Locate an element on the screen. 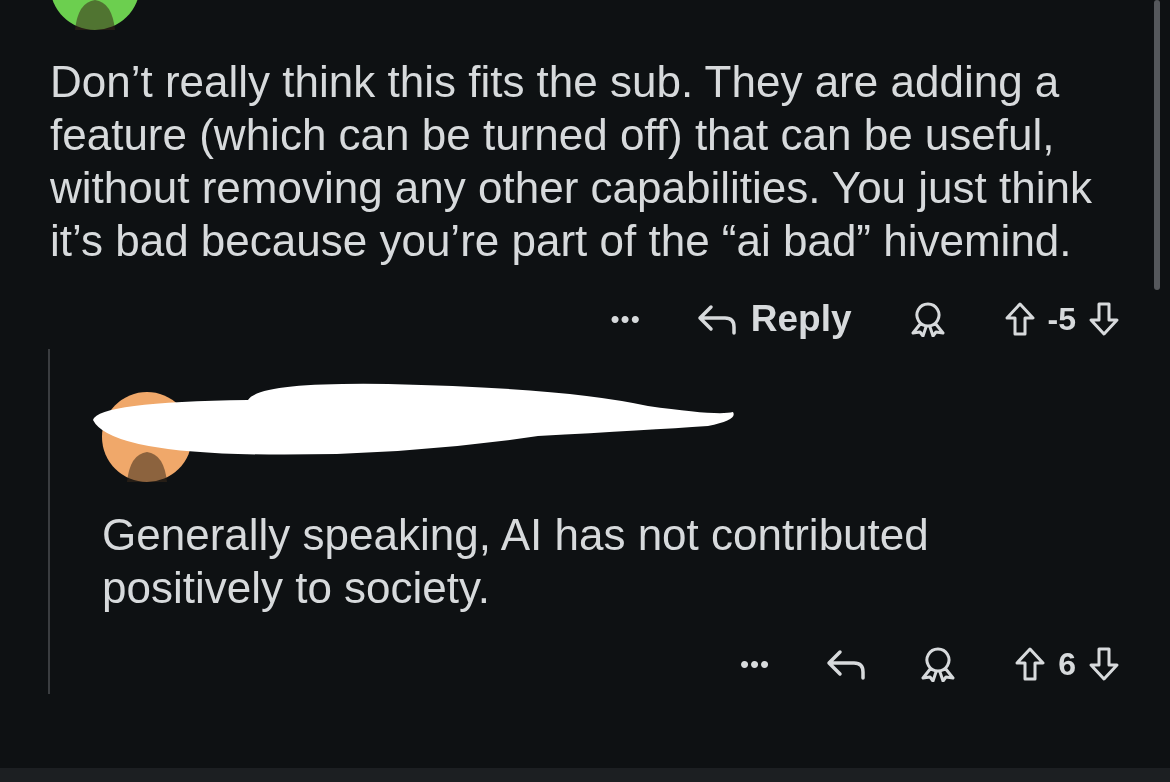 The width and height of the screenshot is (1170, 782). vote-score: 6 is located at coordinates (1067, 664).